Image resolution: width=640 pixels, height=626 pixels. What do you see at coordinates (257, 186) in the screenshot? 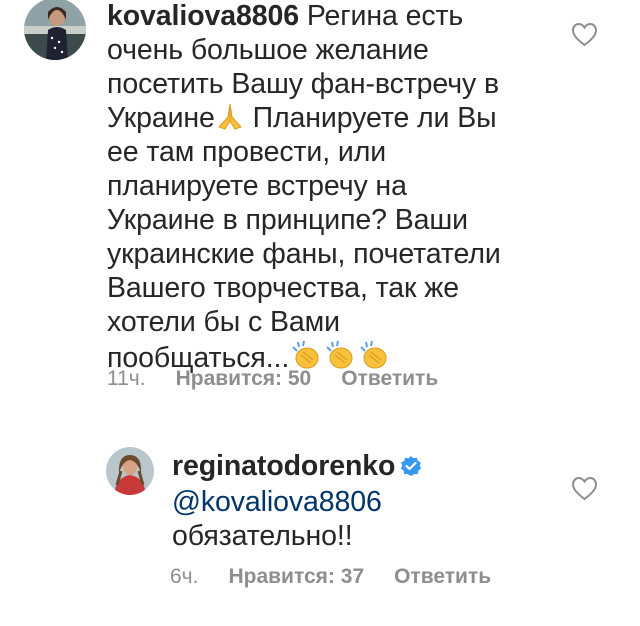
I see `comment-line: планируете встречу на` at bounding box center [257, 186].